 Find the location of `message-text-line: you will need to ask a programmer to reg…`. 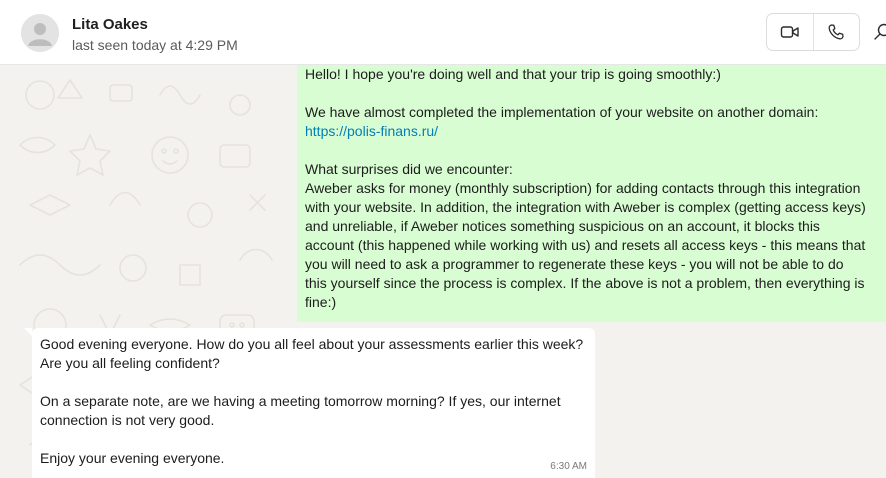

message-text-line: you will need to ask a programmer to reg… is located at coordinates (574, 264).